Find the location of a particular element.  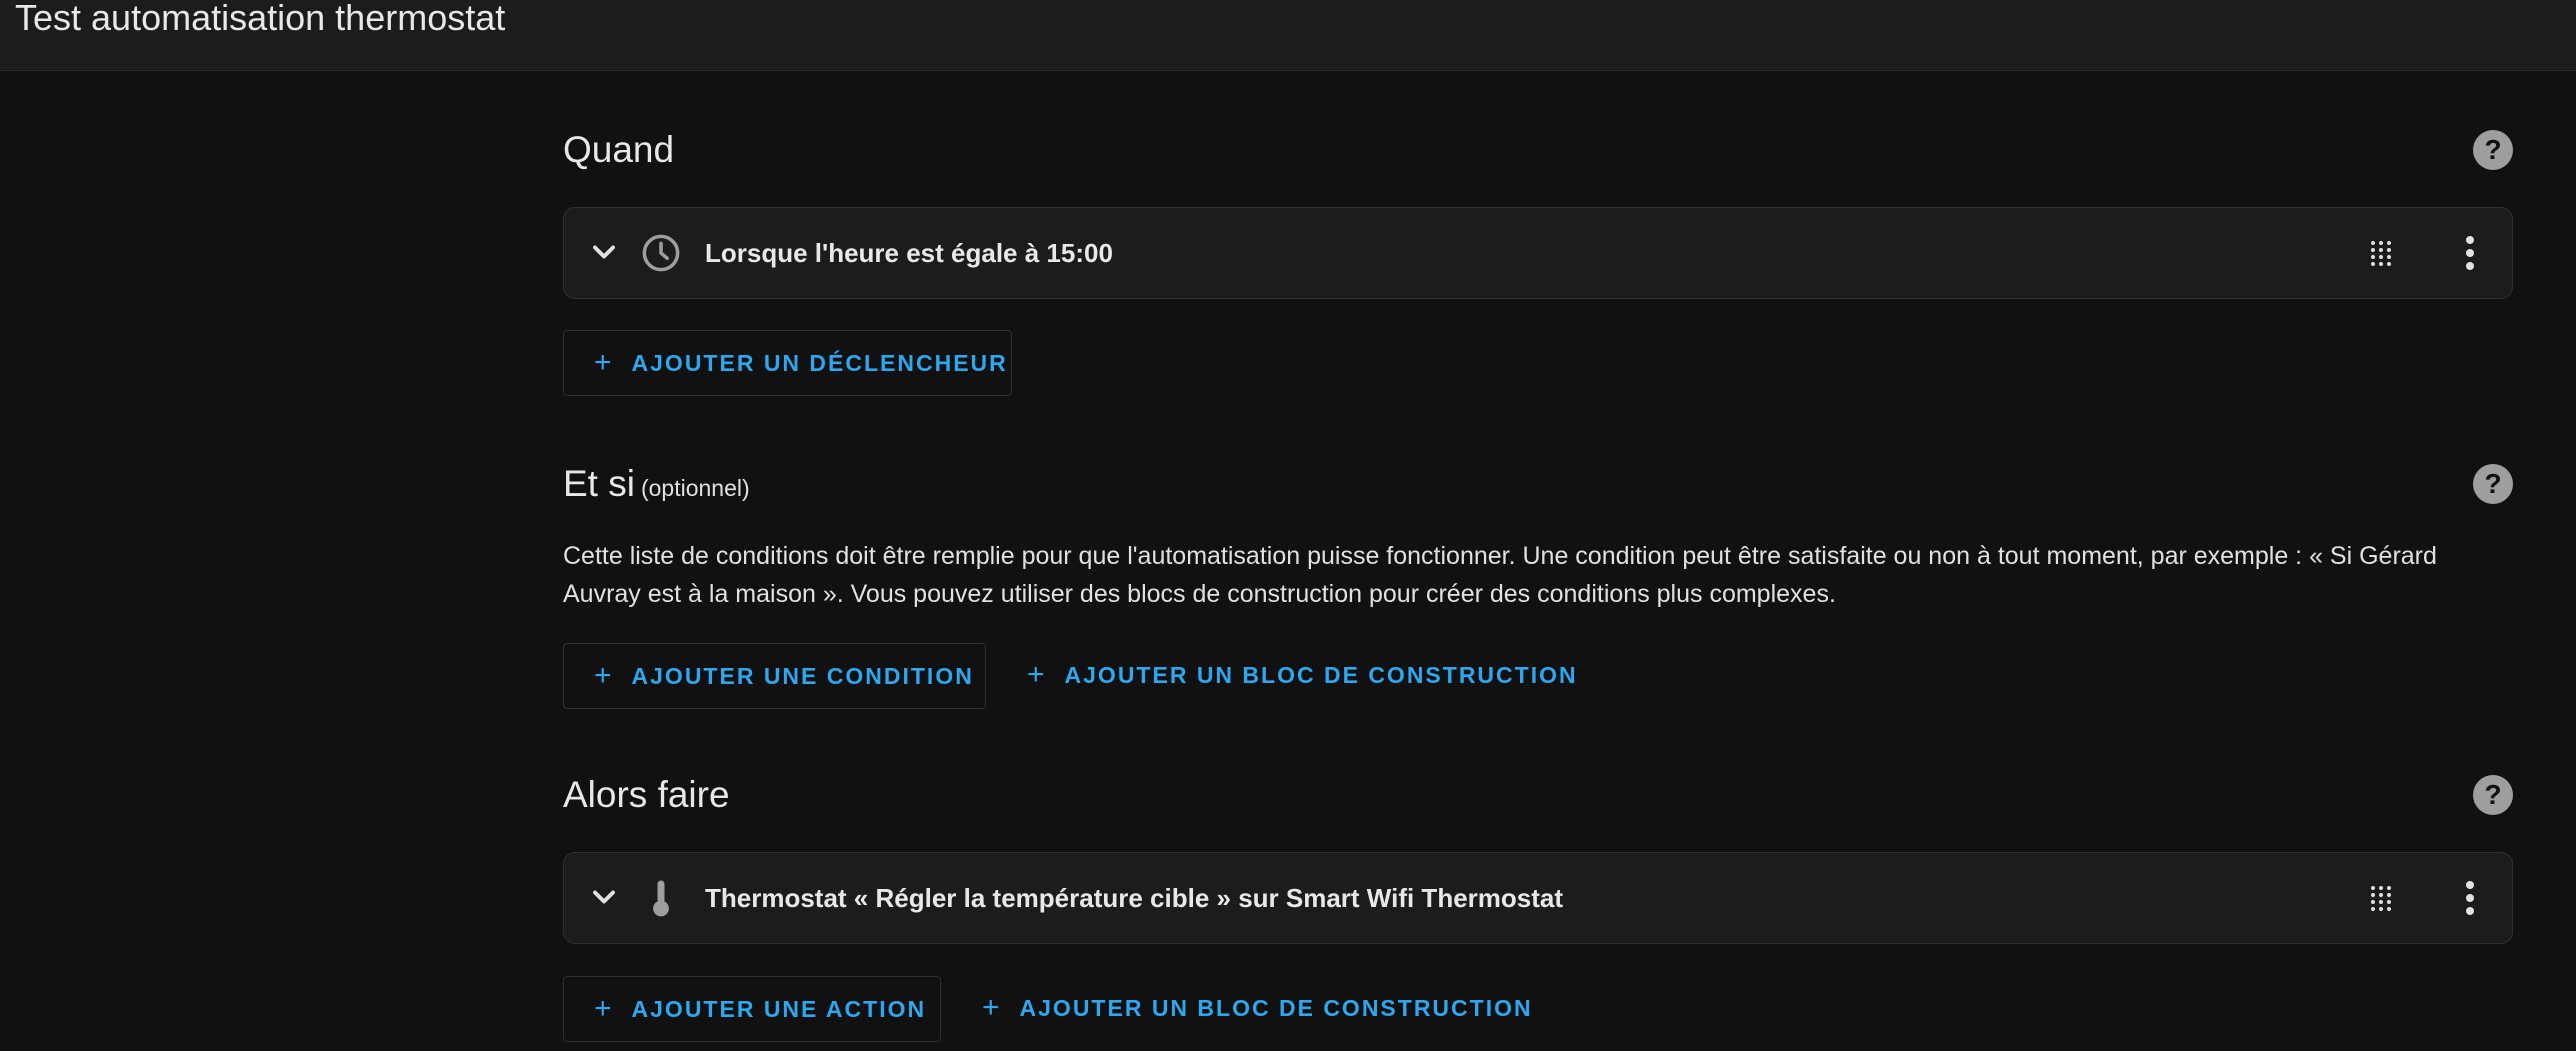

add-condition-block-label: AJOUTER UN BLOC DE CONSTRUCTION is located at coordinates (1321, 675).